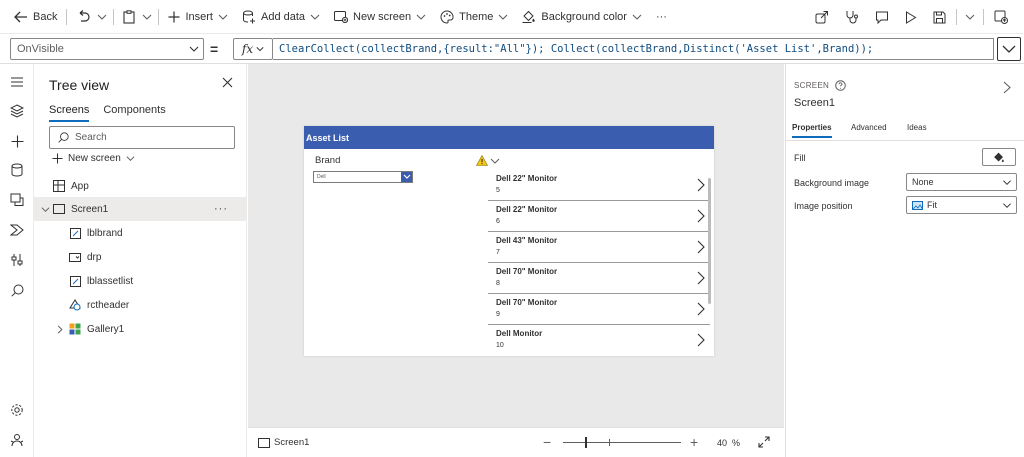  I want to click on gallery-scrollbar, so click(709, 241).